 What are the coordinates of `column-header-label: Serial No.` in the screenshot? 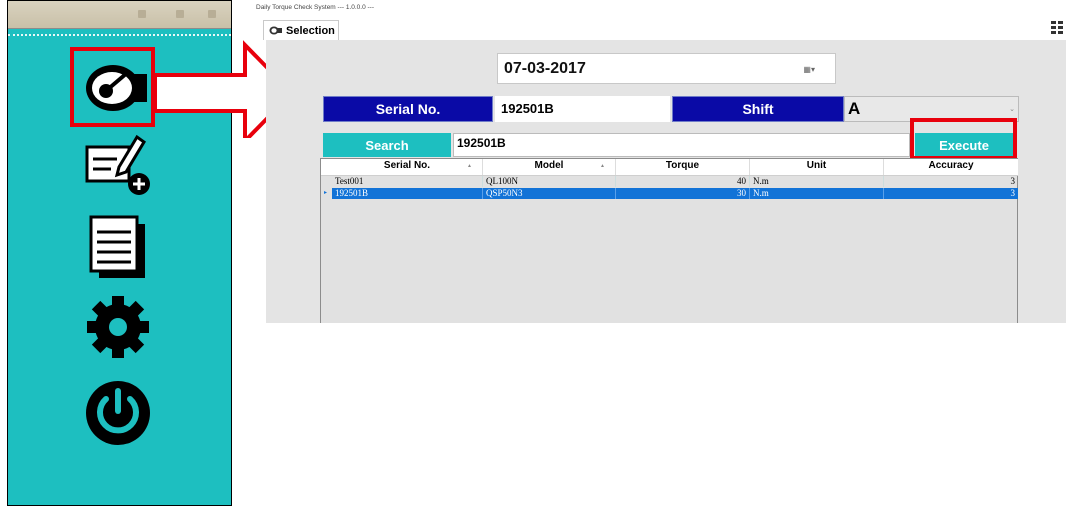 It's located at (407, 165).